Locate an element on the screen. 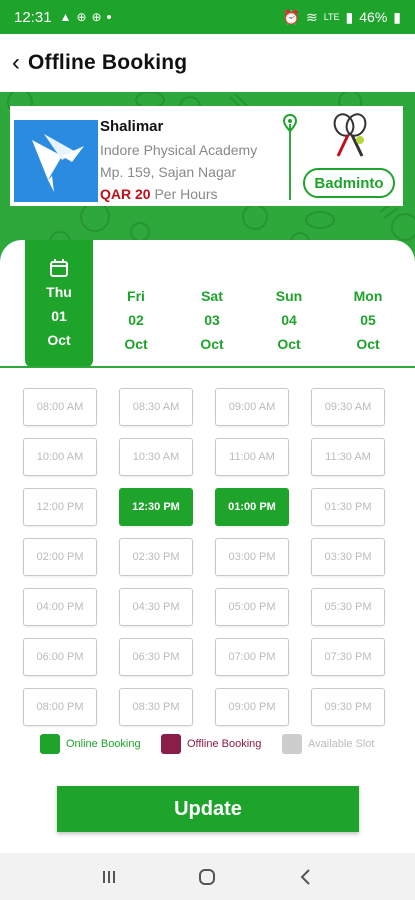  price-amount: QAR 20 is located at coordinates (125, 194).